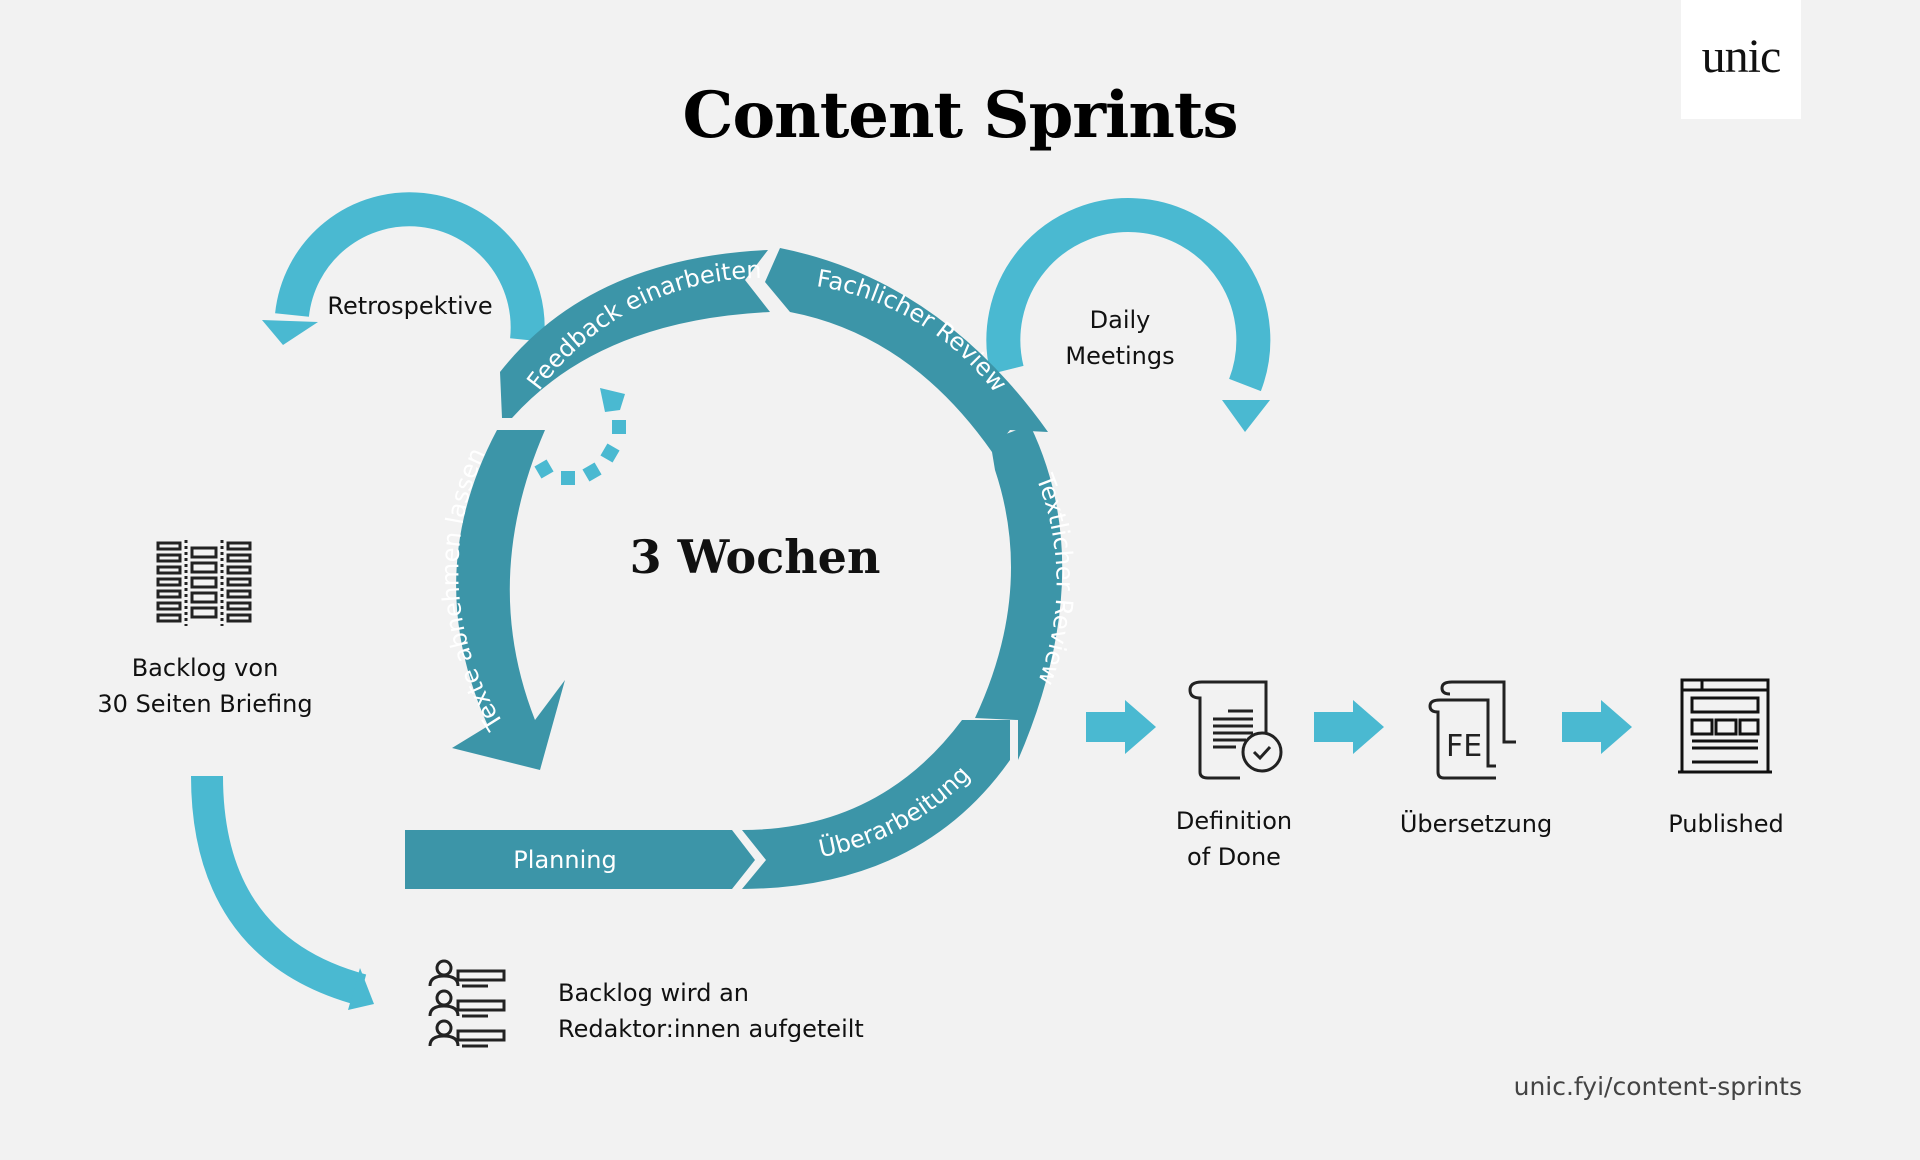 Image resolution: width=1920 pixels, height=1160 pixels. I want to click on footer-url: unic.fyi/content-sprints, so click(1658, 1086).